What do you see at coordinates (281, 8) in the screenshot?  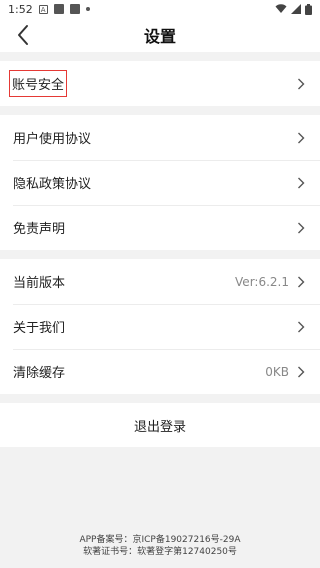 I see `wifi-icon` at bounding box center [281, 8].